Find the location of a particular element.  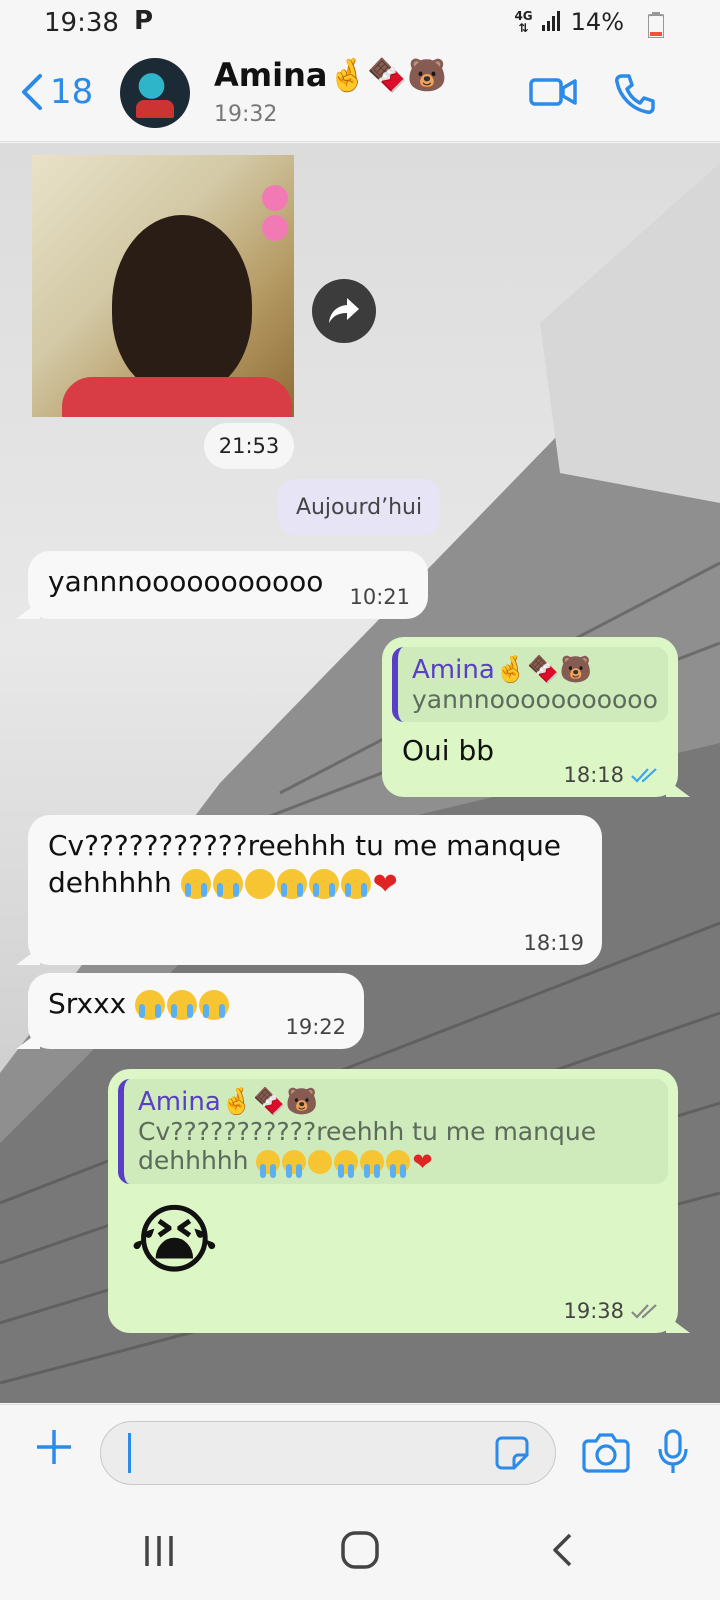

signal-icon is located at coordinates (552, 22).